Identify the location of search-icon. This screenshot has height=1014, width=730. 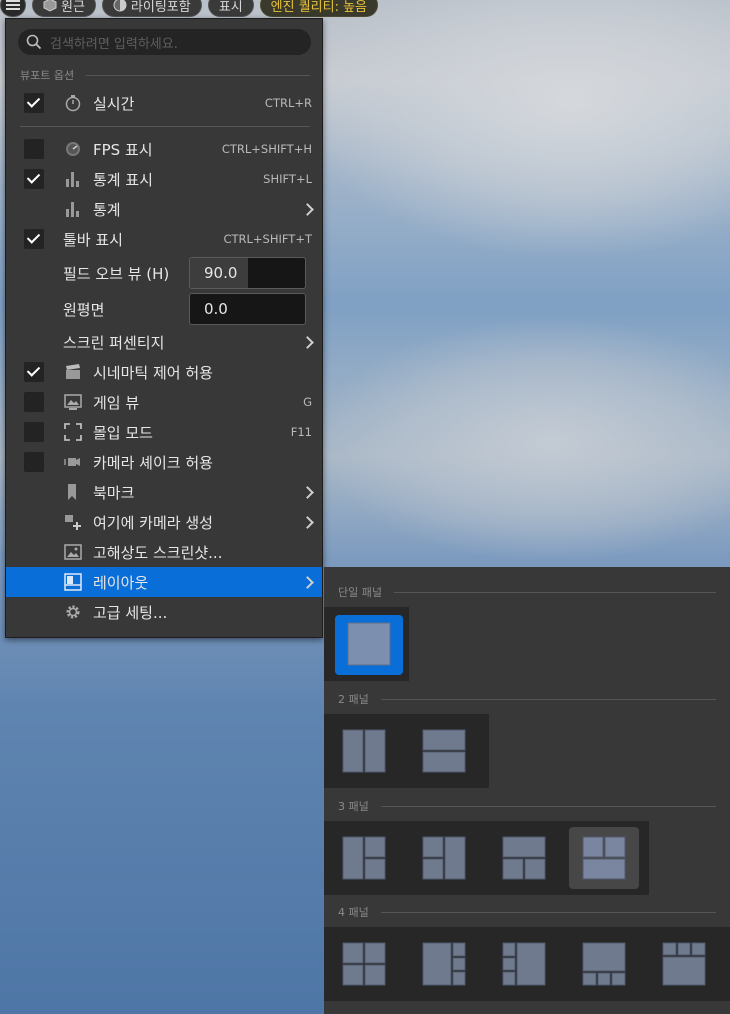
(34, 42).